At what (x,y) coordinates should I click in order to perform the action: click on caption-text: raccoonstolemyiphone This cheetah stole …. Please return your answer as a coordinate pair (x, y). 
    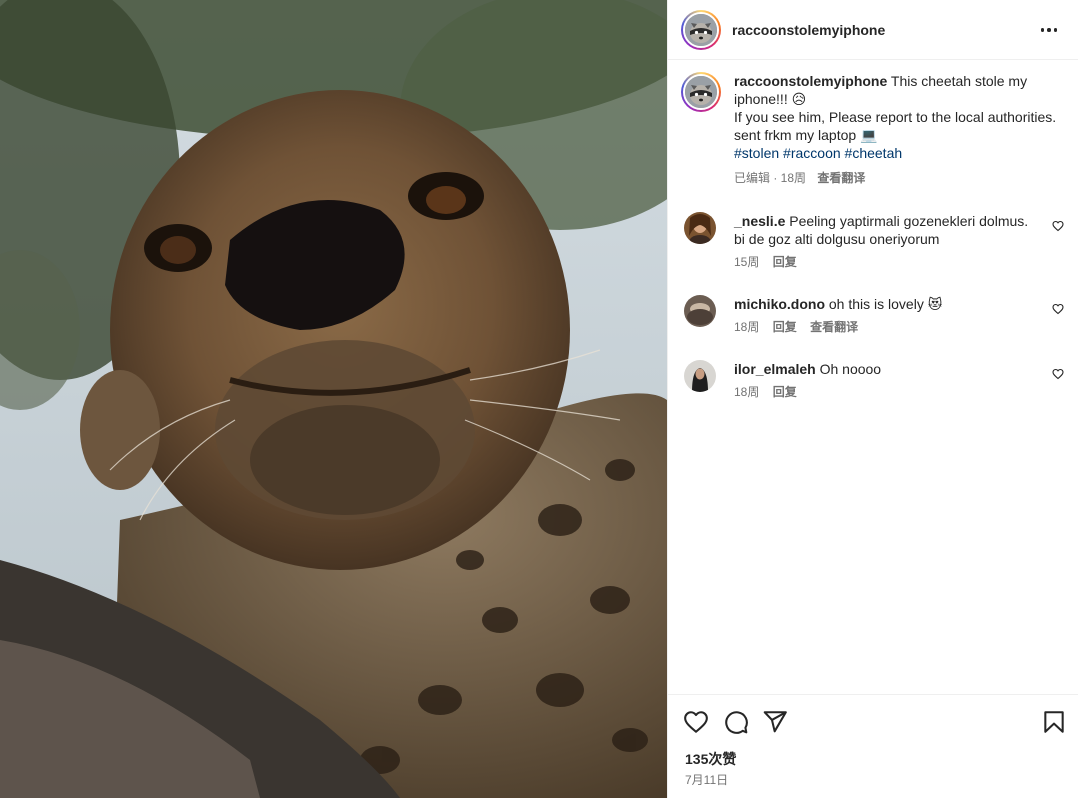
    Looking at the image, I should click on (900, 129).